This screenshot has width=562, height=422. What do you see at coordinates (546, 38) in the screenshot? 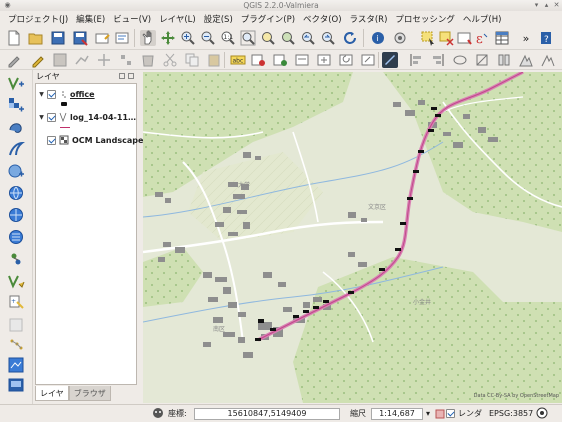
I see `help-contents-icon: ?` at bounding box center [546, 38].